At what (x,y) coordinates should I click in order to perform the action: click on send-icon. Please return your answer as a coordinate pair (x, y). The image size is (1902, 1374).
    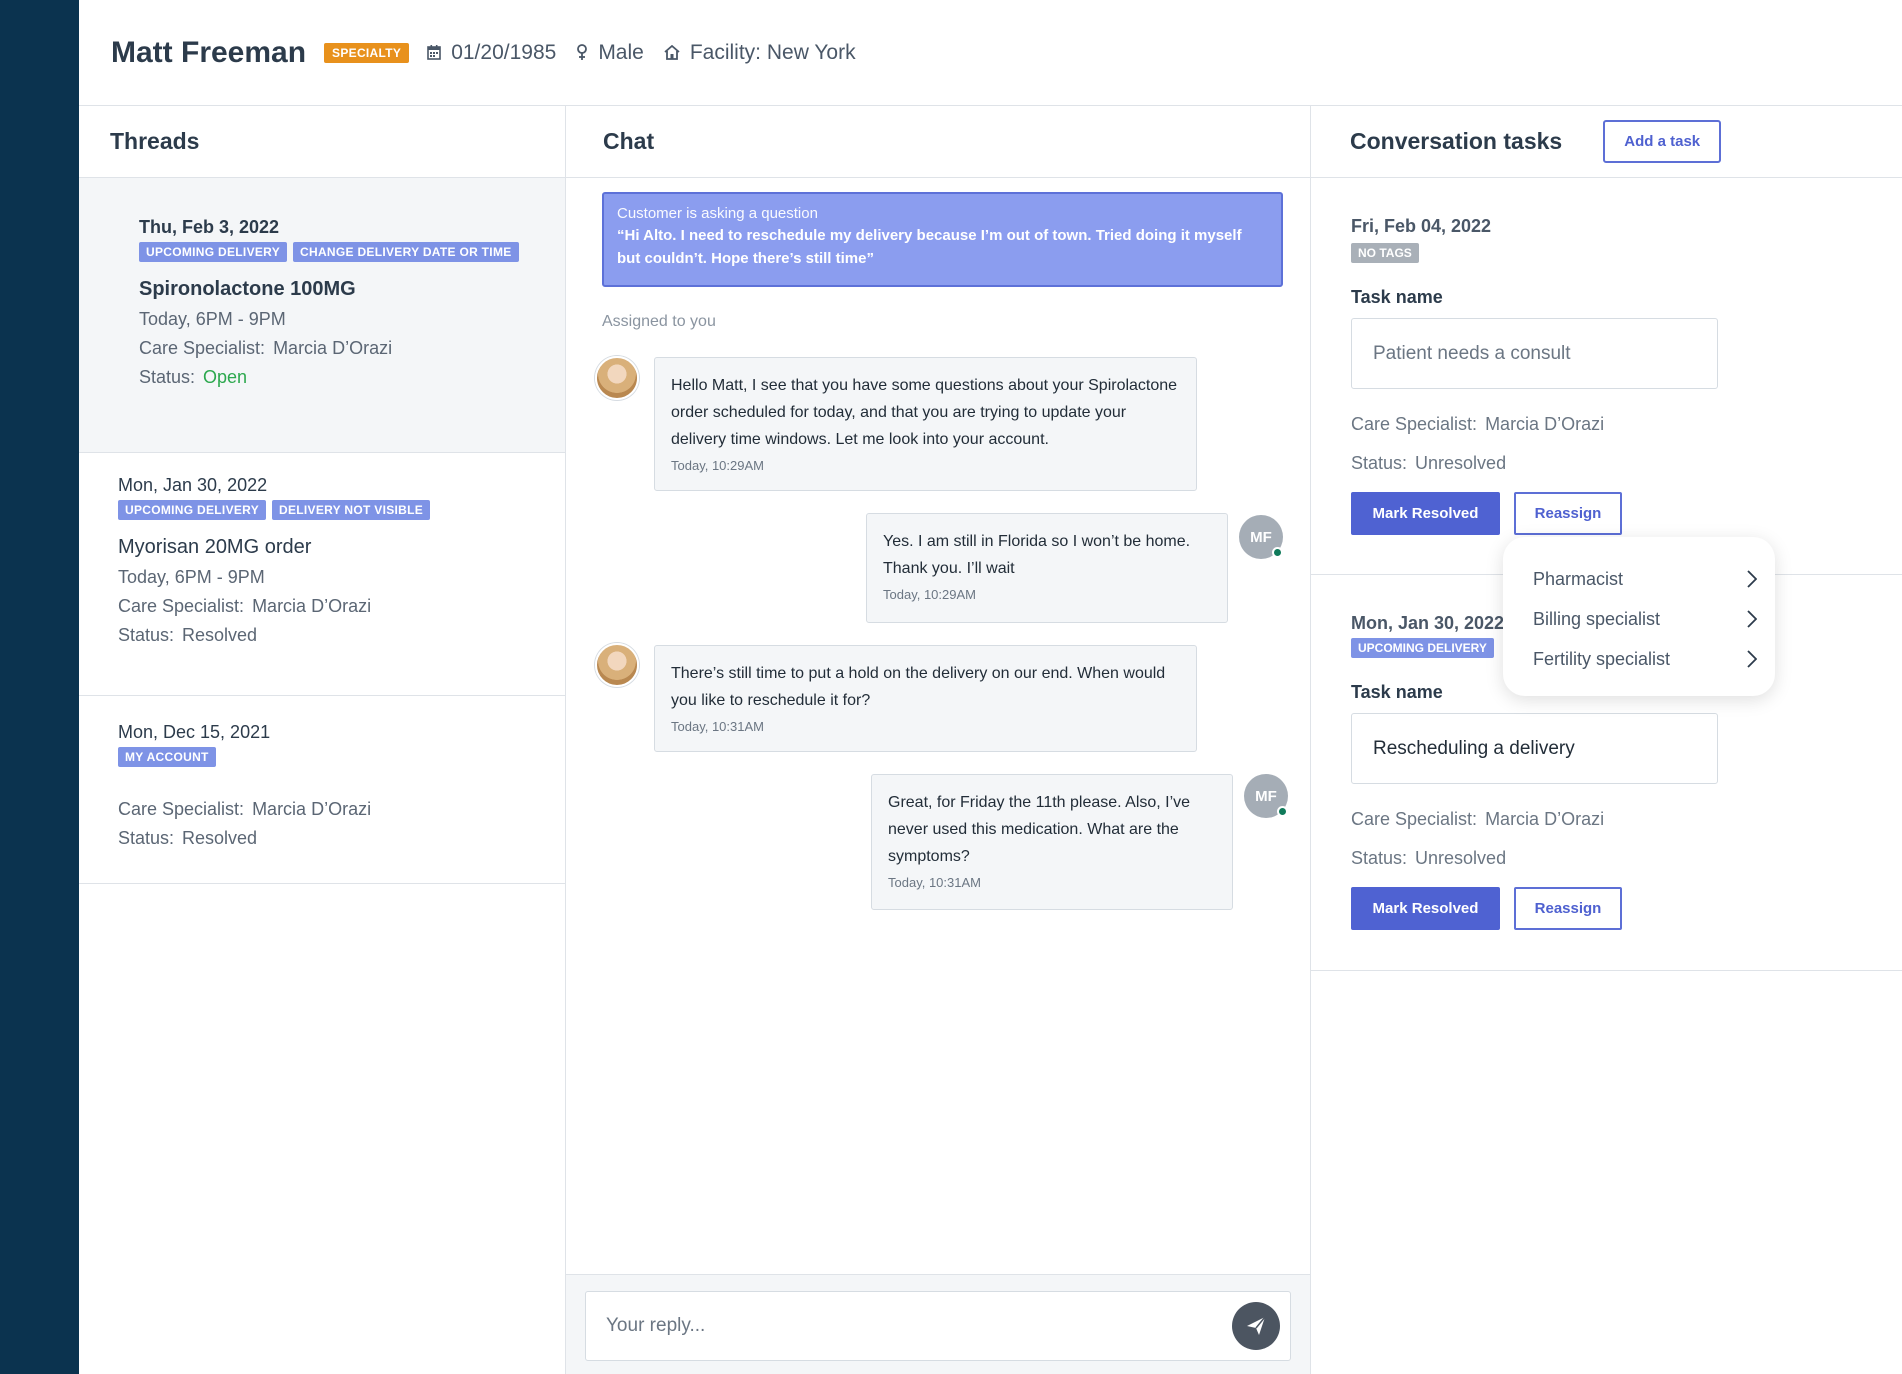
    Looking at the image, I should click on (1256, 1325).